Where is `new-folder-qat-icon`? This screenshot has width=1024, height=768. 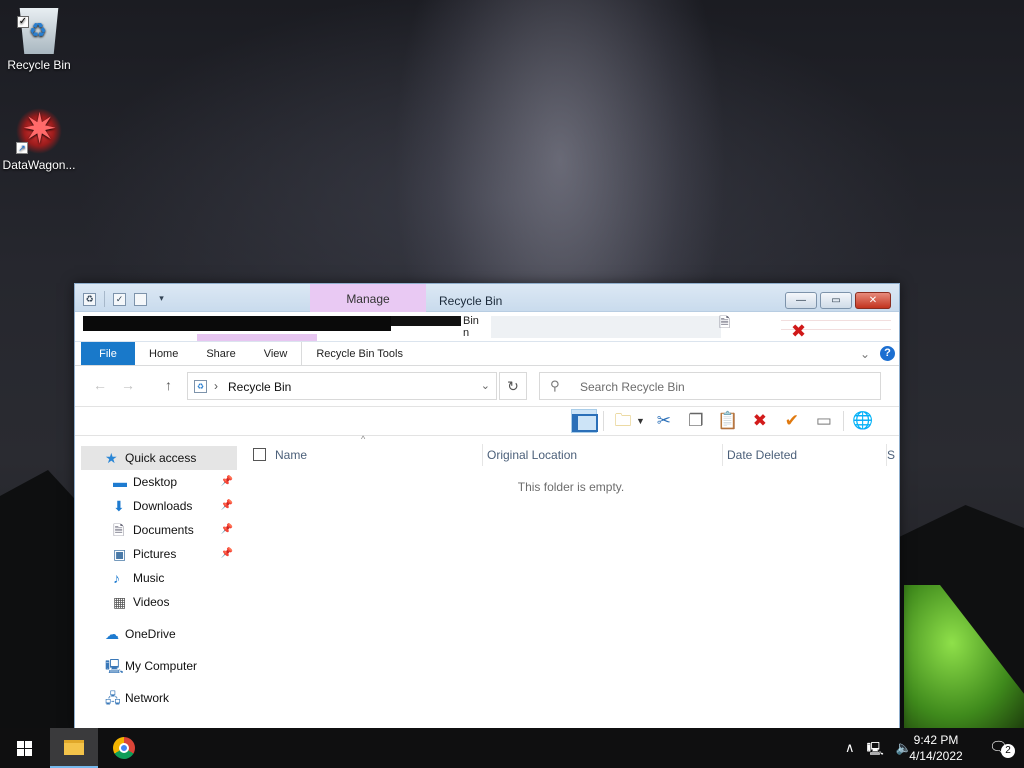 new-folder-qat-icon is located at coordinates (140, 299).